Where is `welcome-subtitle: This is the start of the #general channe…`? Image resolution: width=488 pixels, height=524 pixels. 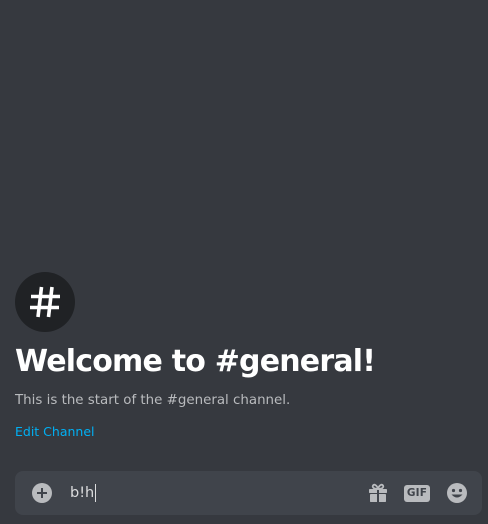 welcome-subtitle: This is the start of the #general channe… is located at coordinates (153, 400).